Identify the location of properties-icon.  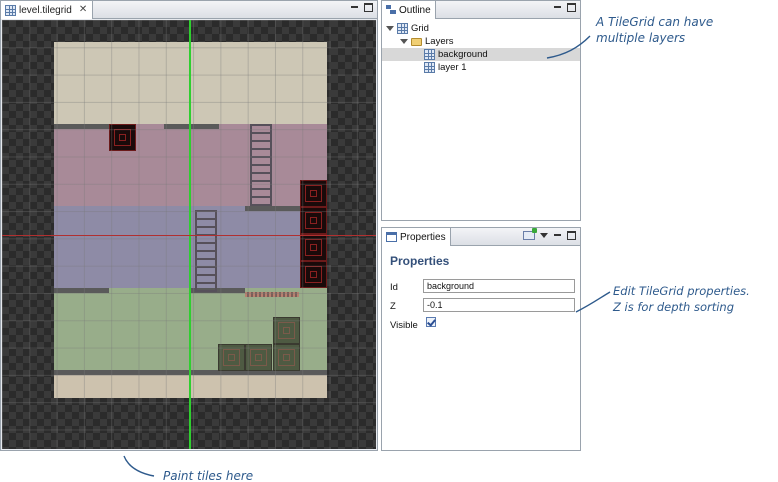
(391, 237).